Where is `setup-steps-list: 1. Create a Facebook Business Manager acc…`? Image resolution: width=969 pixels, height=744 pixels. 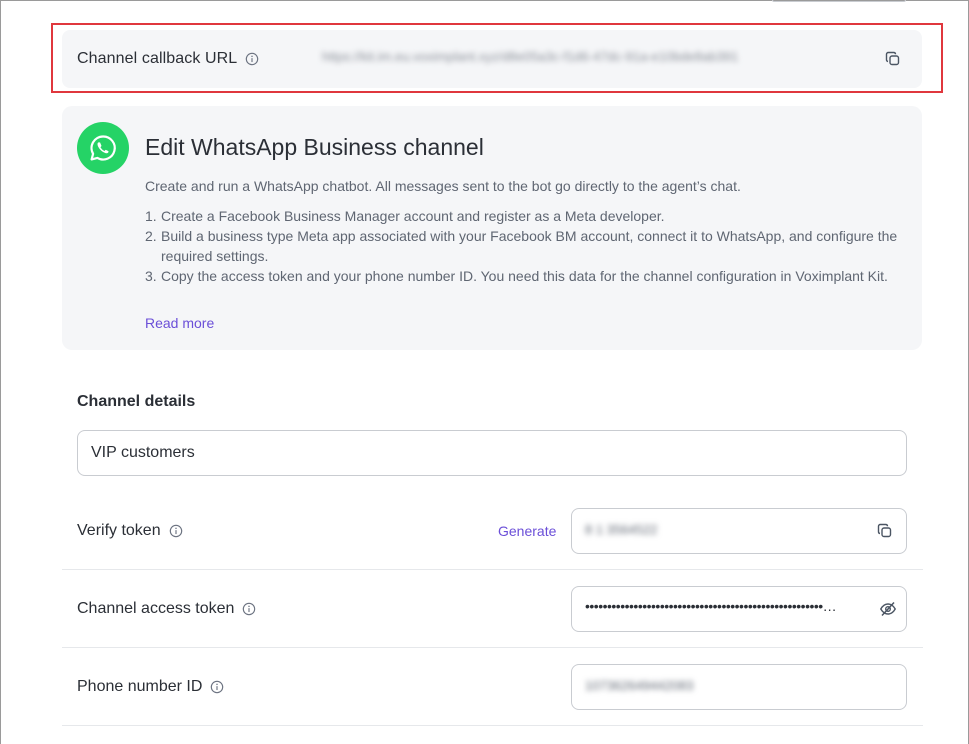
setup-steps-list: 1. Create a Facebook Business Manager acc… is located at coordinates (525, 246).